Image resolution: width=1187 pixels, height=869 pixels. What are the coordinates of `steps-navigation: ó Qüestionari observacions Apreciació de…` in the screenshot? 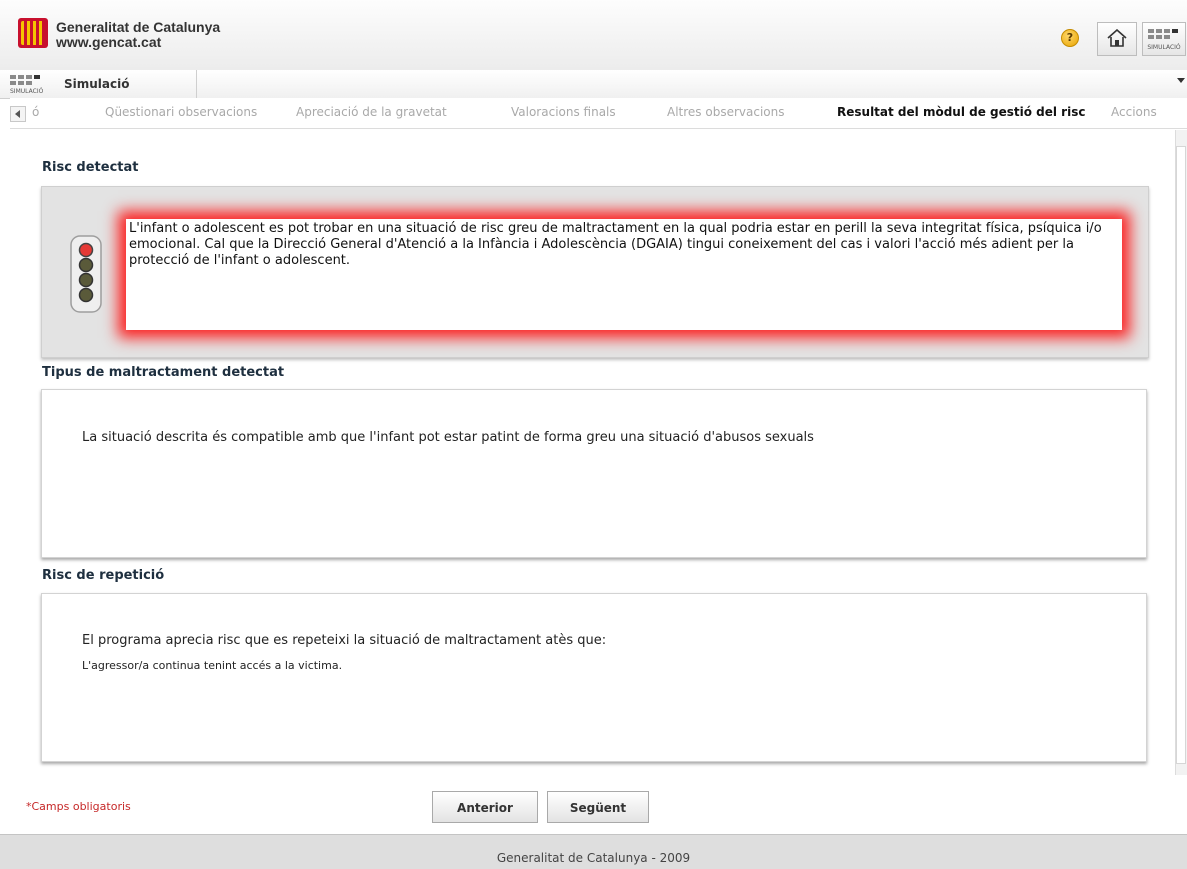 It's located at (598, 113).